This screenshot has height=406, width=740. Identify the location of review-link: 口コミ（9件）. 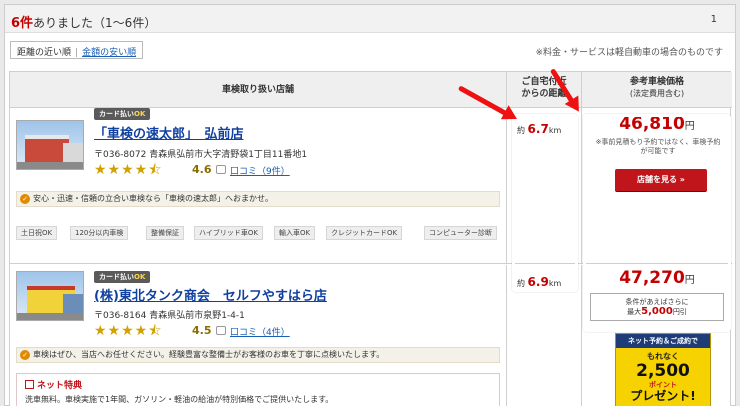
(260, 170).